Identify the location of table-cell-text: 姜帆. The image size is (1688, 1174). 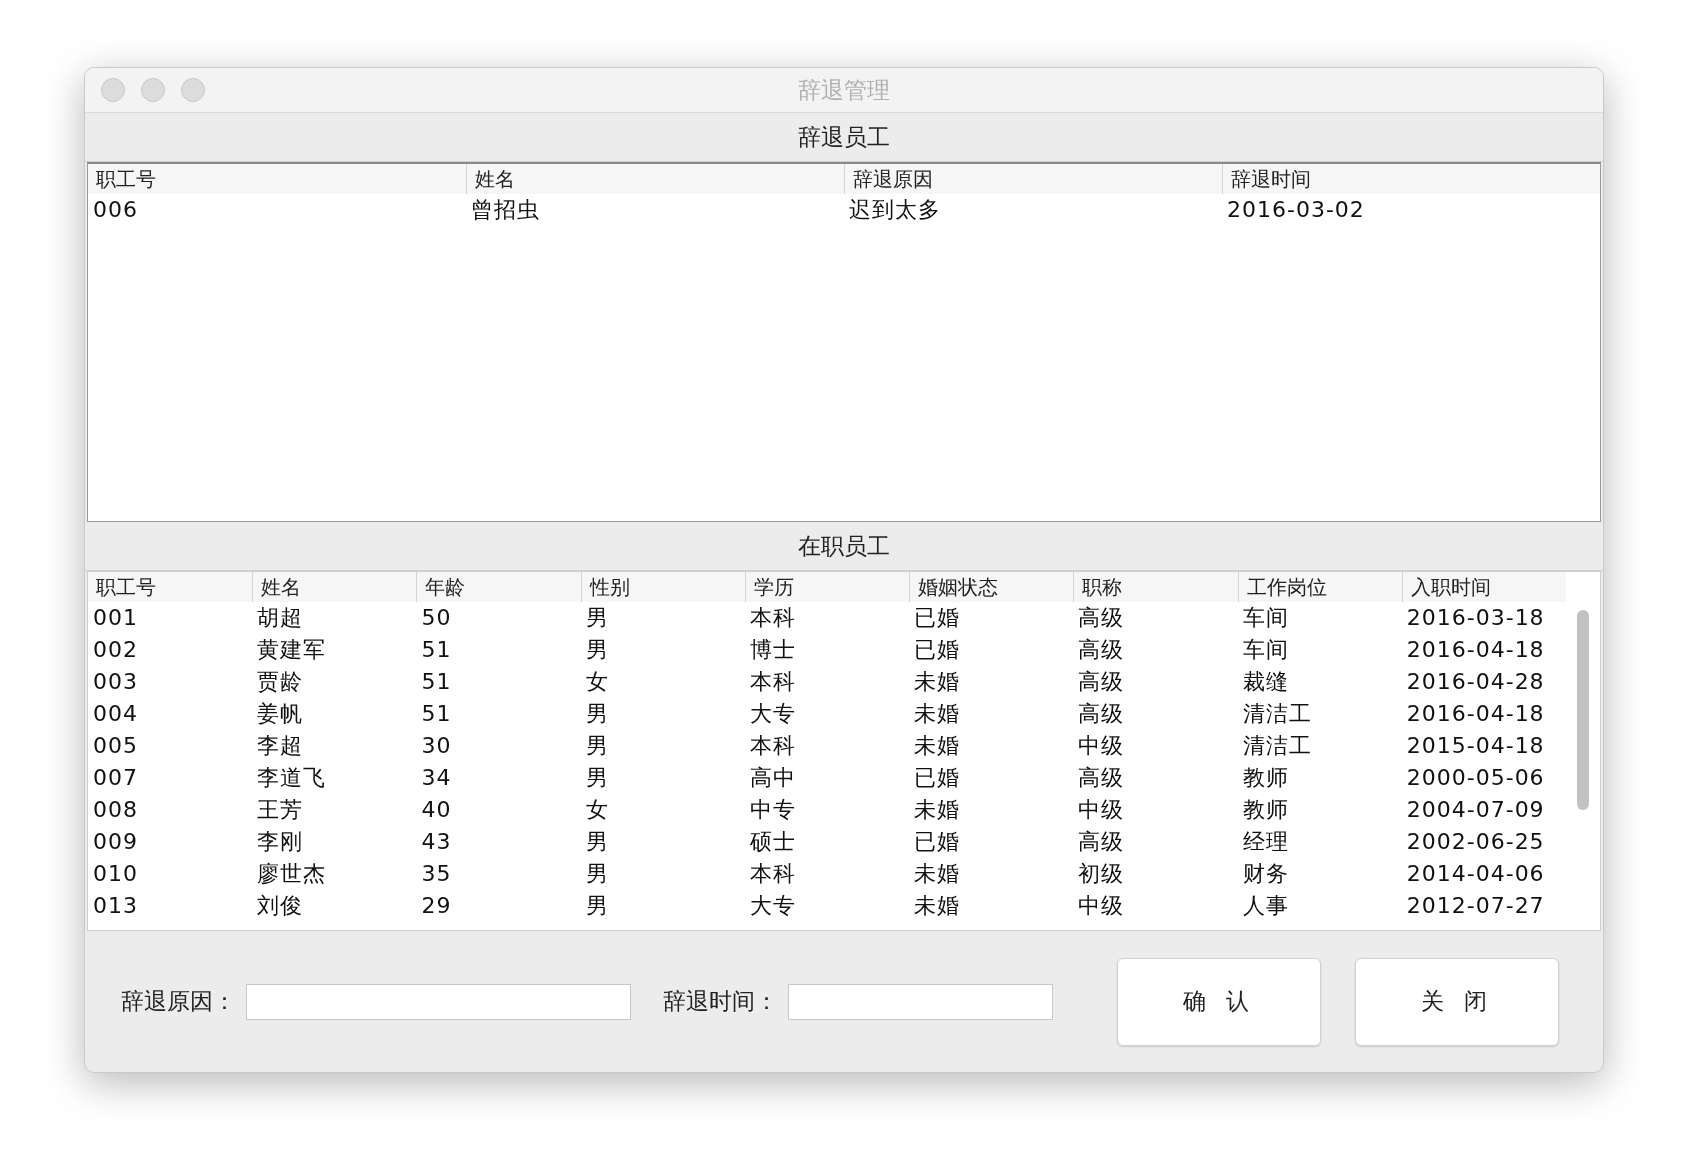
(280, 714).